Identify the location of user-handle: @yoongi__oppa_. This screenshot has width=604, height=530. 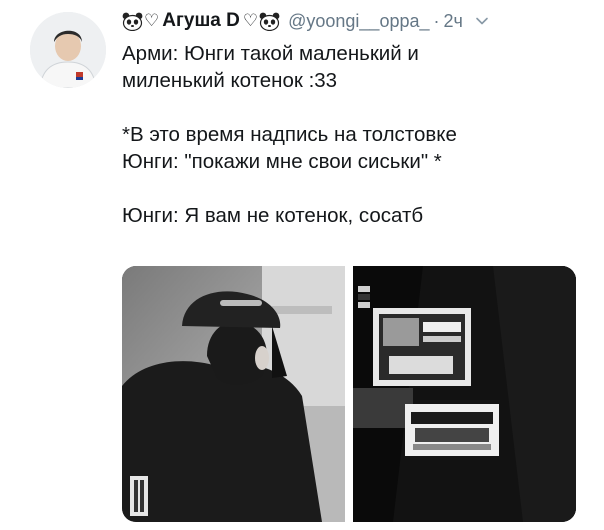
(358, 21).